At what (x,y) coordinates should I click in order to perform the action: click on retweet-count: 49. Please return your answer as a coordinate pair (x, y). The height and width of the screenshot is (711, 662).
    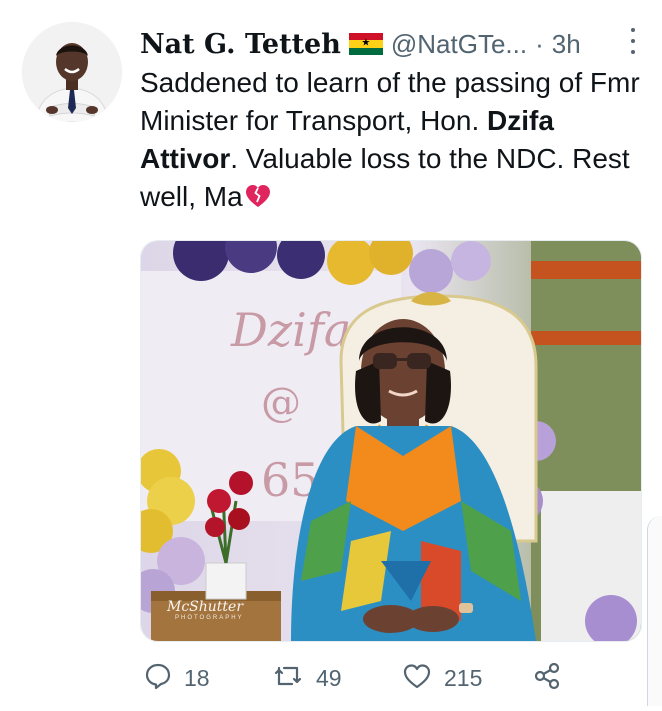
    Looking at the image, I should click on (329, 677).